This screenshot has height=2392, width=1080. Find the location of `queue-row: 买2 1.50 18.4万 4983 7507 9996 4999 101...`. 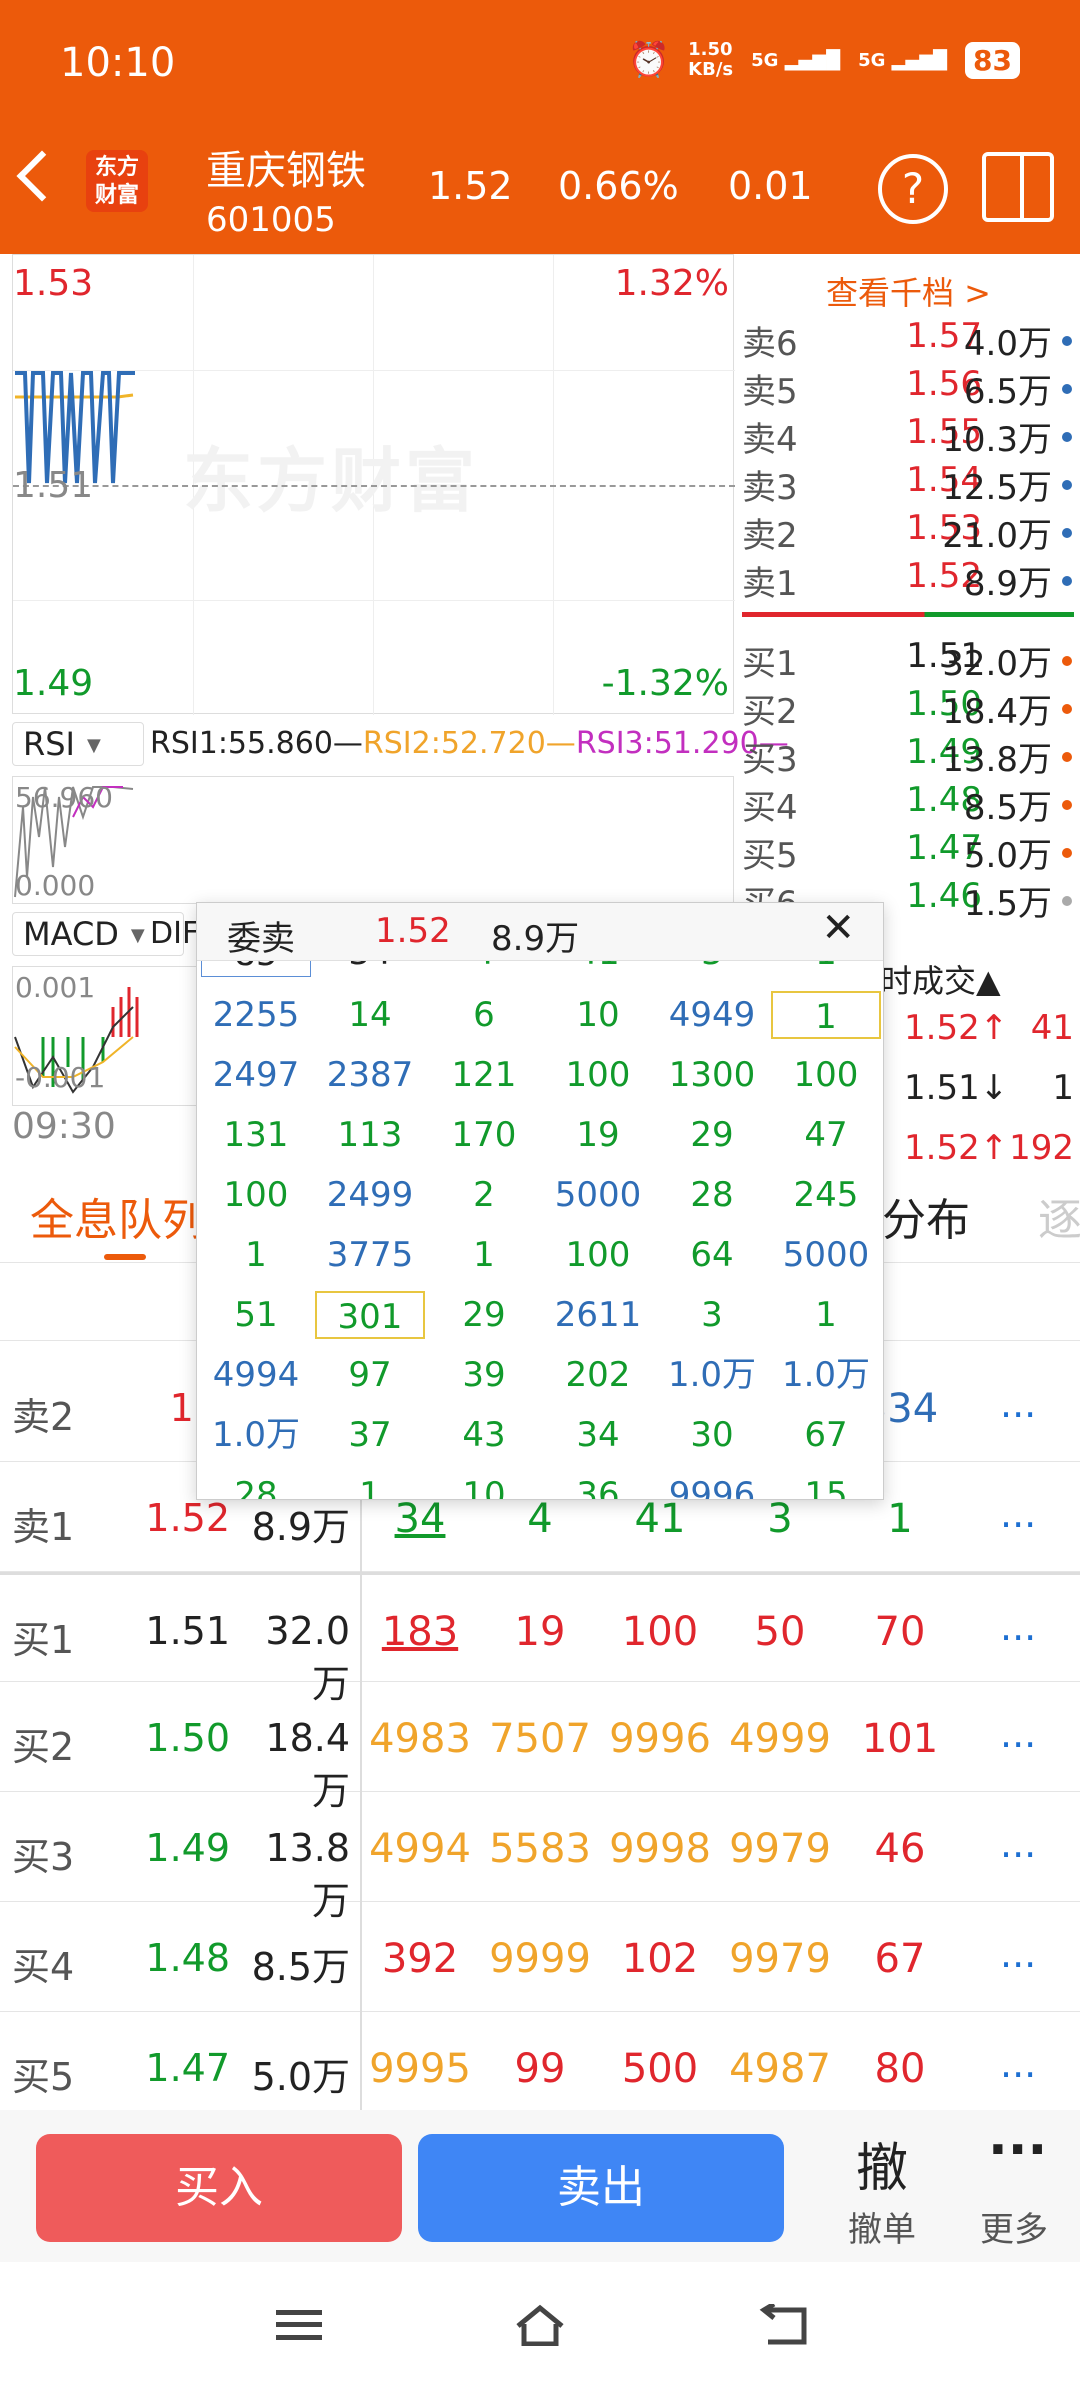

queue-row: 买2 1.50 18.4万 4983 7507 9996 4999 101... is located at coordinates (540, 1747).